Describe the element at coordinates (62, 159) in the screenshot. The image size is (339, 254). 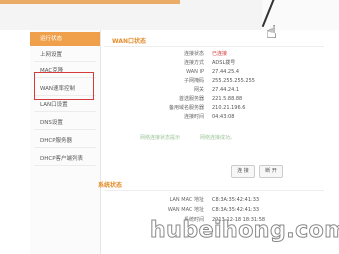
I see `sidebar-item-label: DHCP客户端列表` at that location.